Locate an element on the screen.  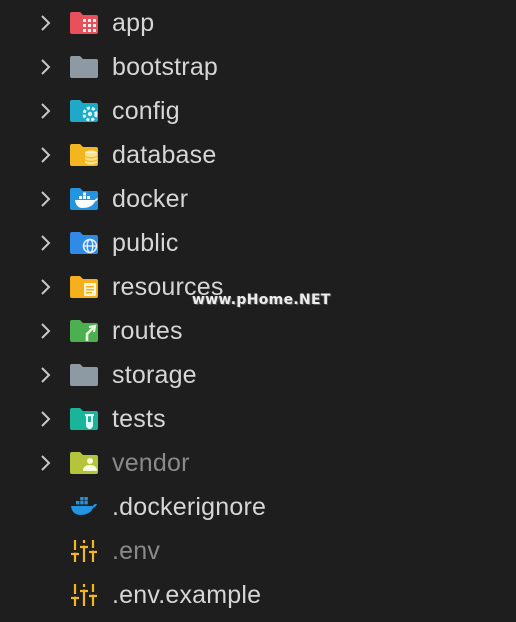
tree-item-label: app is located at coordinates (133, 23).